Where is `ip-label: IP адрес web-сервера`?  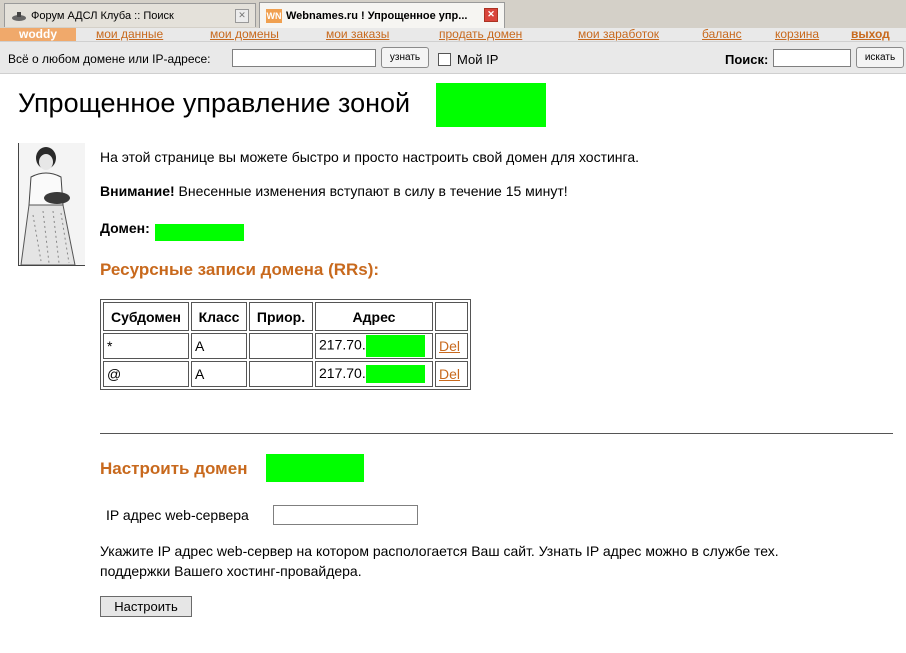
ip-label: IP адрес web-сервера is located at coordinates (177, 515).